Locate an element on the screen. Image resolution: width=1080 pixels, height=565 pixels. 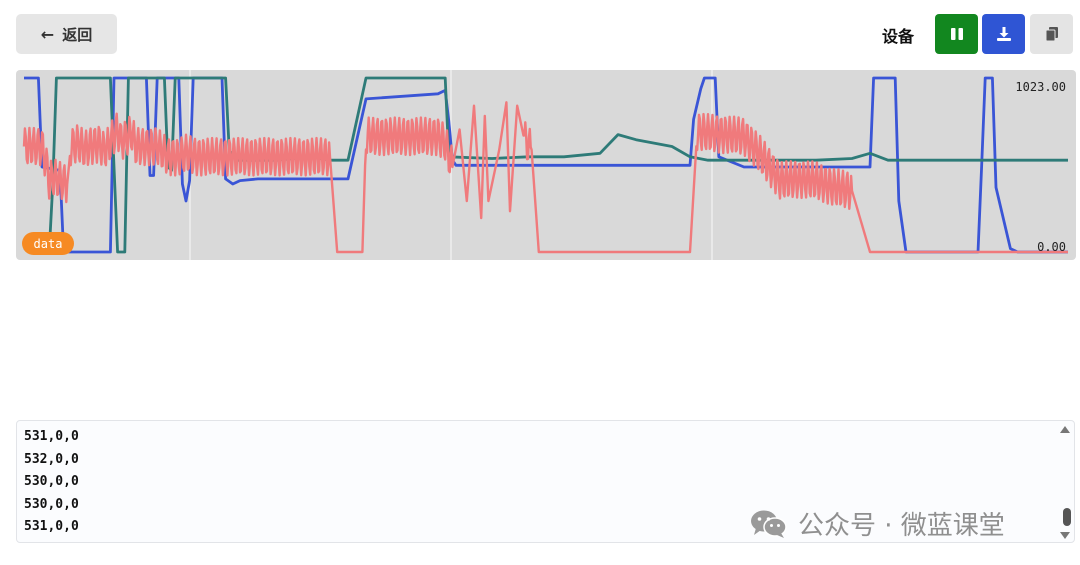
watermark-text: 公众号 · 微蓝课堂 is located at coordinates (901, 526).